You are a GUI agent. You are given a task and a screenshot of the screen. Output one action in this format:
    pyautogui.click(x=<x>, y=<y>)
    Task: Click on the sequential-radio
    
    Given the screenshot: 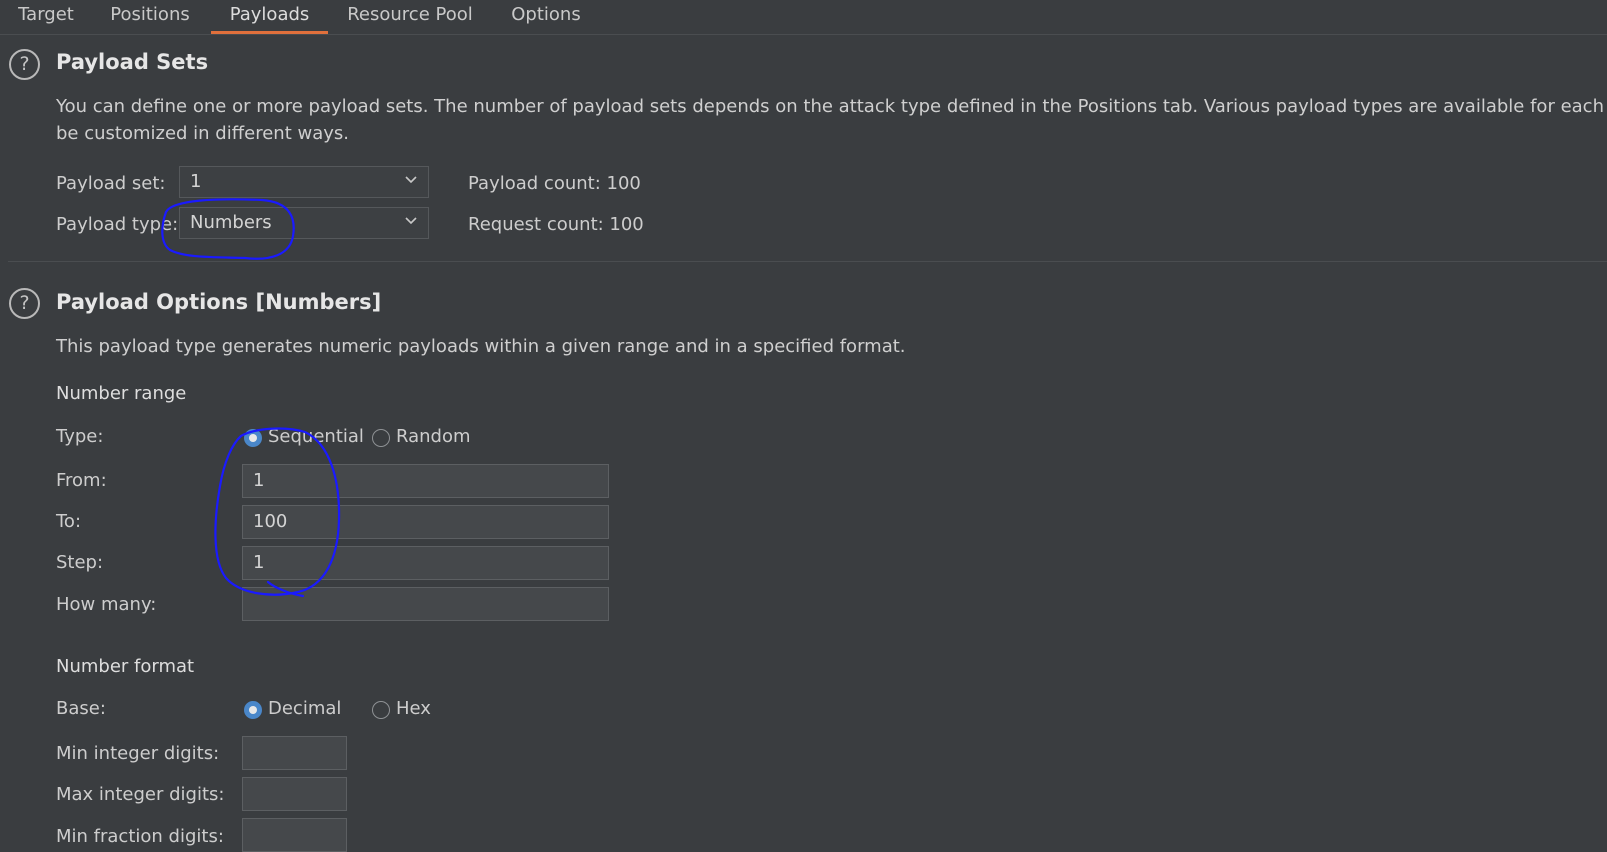 What is the action you would take?
    pyautogui.click(x=253, y=438)
    